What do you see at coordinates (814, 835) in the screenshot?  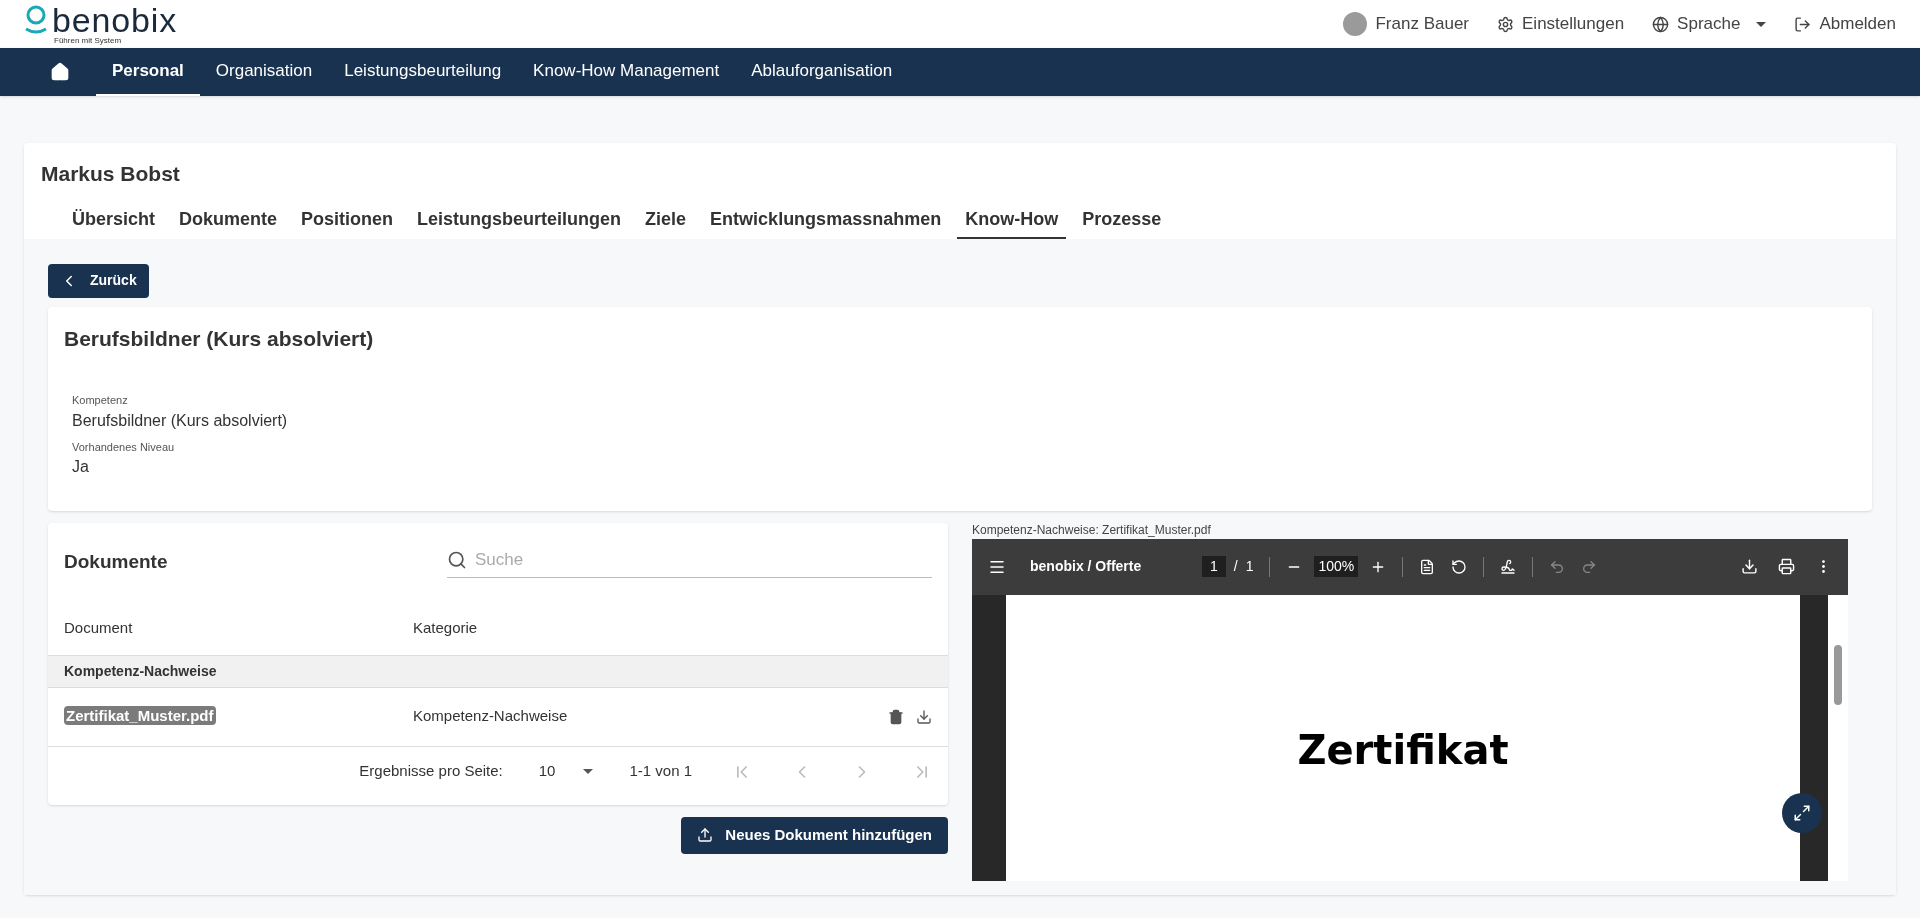 I see `add-document-button: Neues Dokument hinzufügen` at bounding box center [814, 835].